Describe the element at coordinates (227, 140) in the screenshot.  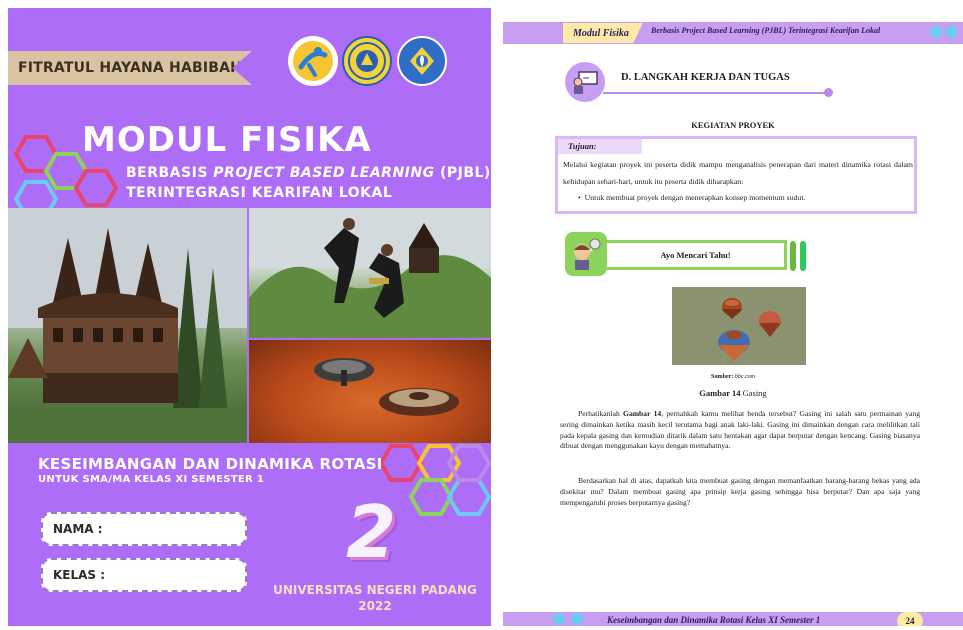
I see `module-title: MODUL FISIKA` at that location.